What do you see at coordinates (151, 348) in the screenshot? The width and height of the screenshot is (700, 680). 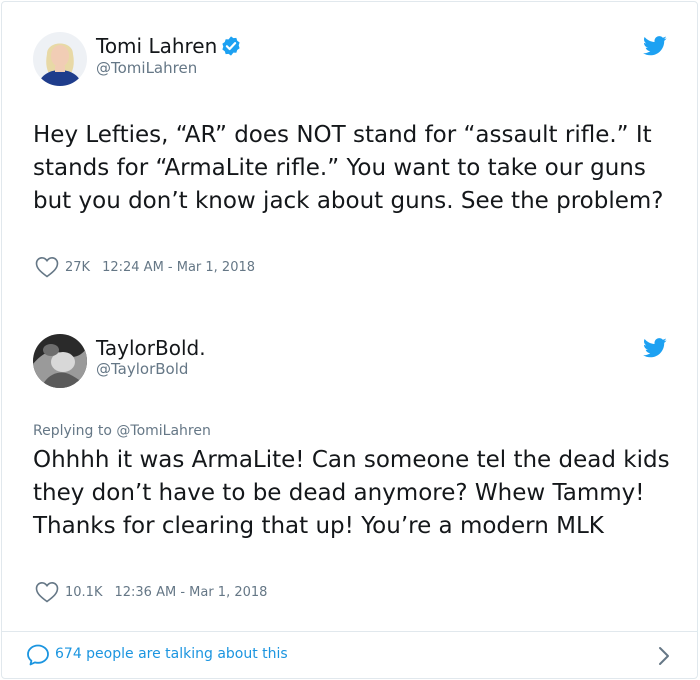 I see `author-name: TaylorBold.` at bounding box center [151, 348].